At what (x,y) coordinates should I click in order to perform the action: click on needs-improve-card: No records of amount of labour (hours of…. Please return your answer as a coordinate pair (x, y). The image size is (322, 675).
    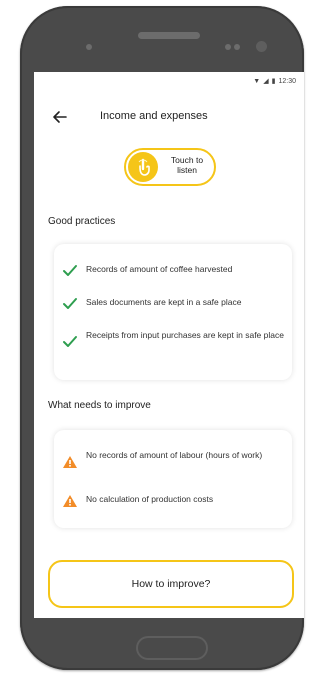
    Looking at the image, I should click on (173, 479).